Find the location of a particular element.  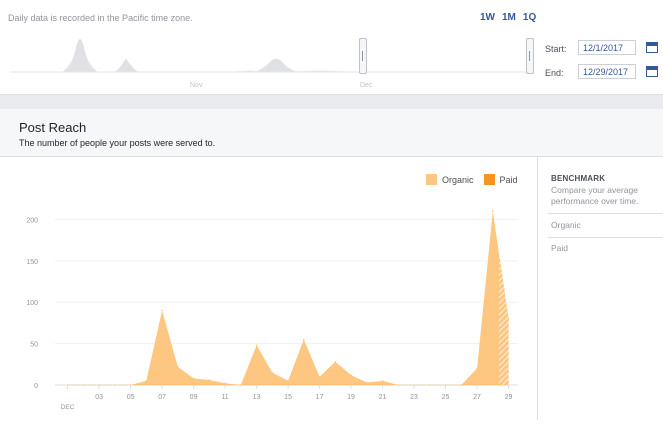

chart-legend: Organic Paid is located at coordinates (472, 179).